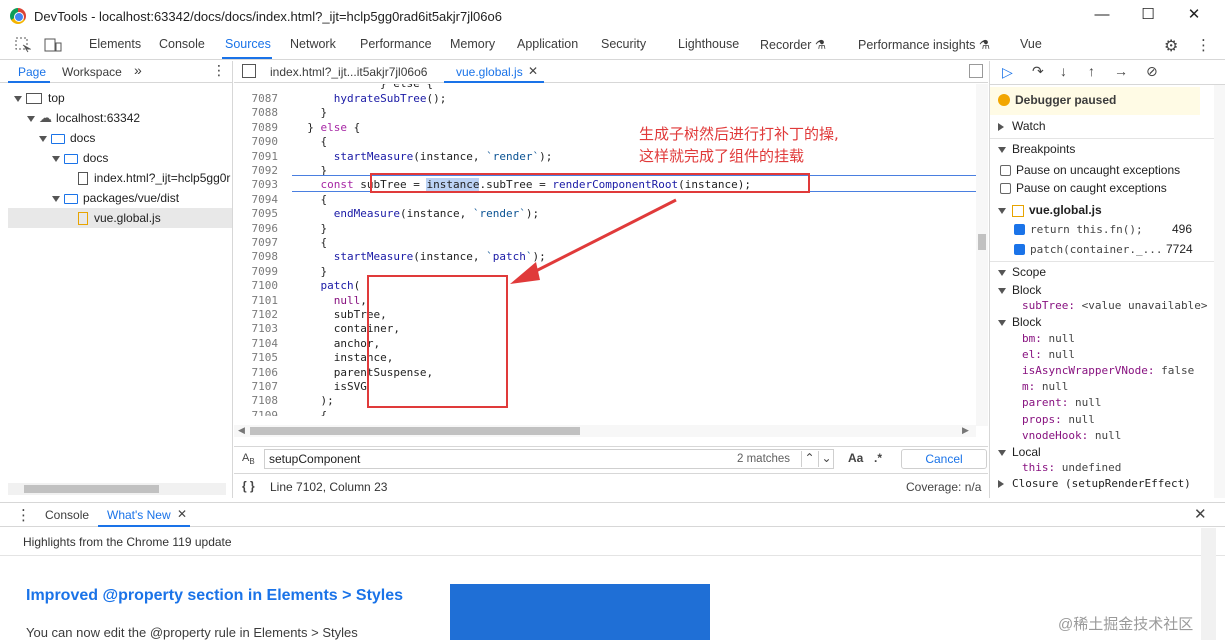 This screenshot has width=1225, height=640. What do you see at coordinates (1107, 271) in the screenshot?
I see `scope-section: Scope` at bounding box center [1107, 271].